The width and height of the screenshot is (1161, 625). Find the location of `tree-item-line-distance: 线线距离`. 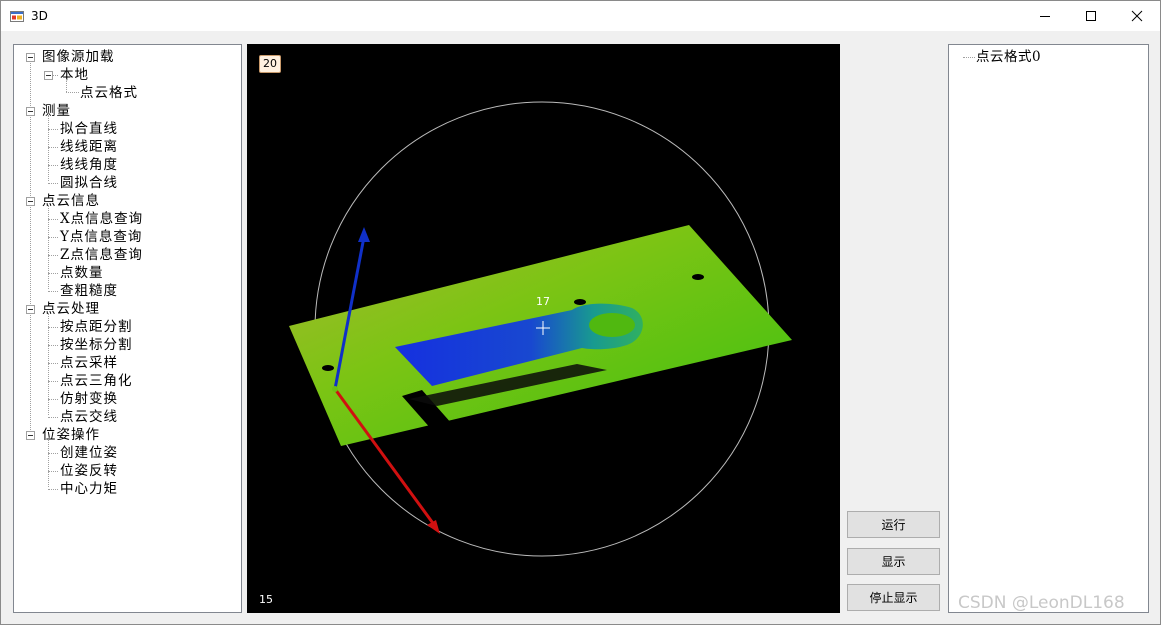

tree-item-line-distance: 线线距离 is located at coordinates (89, 147).